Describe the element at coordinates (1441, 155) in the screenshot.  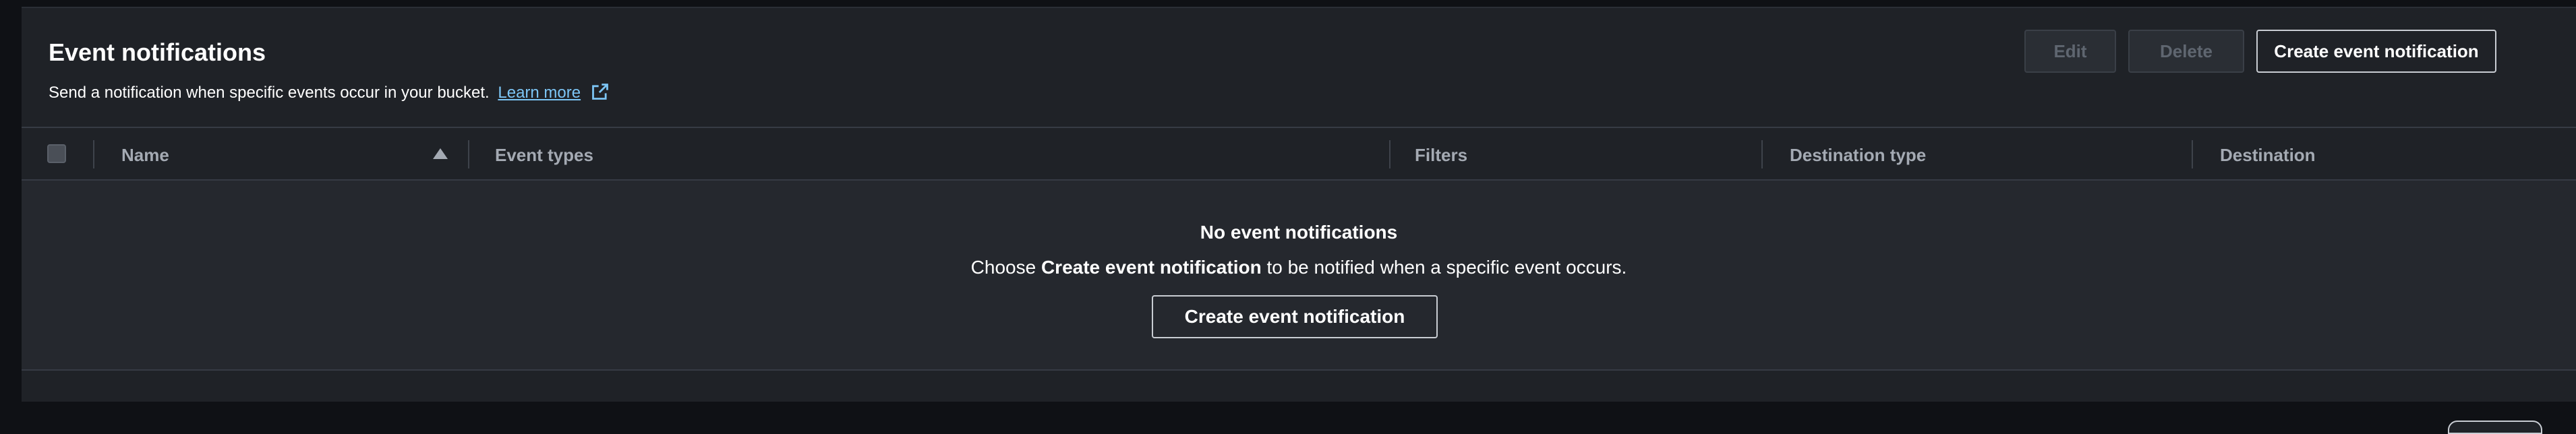
I see `column-header-filters: Filters` at that location.